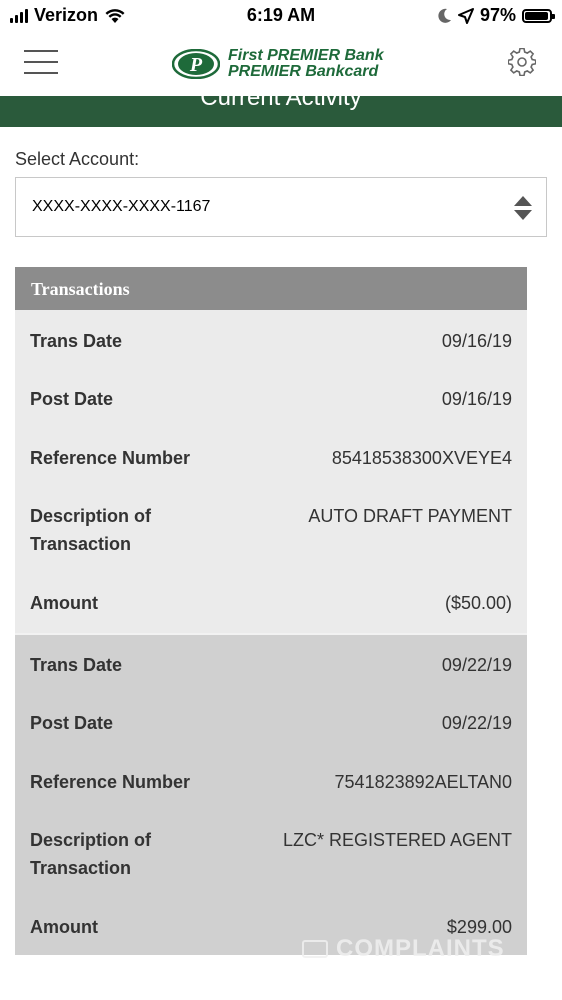 The height and width of the screenshot is (1000, 562). I want to click on status-right: 97%, so click(496, 15).